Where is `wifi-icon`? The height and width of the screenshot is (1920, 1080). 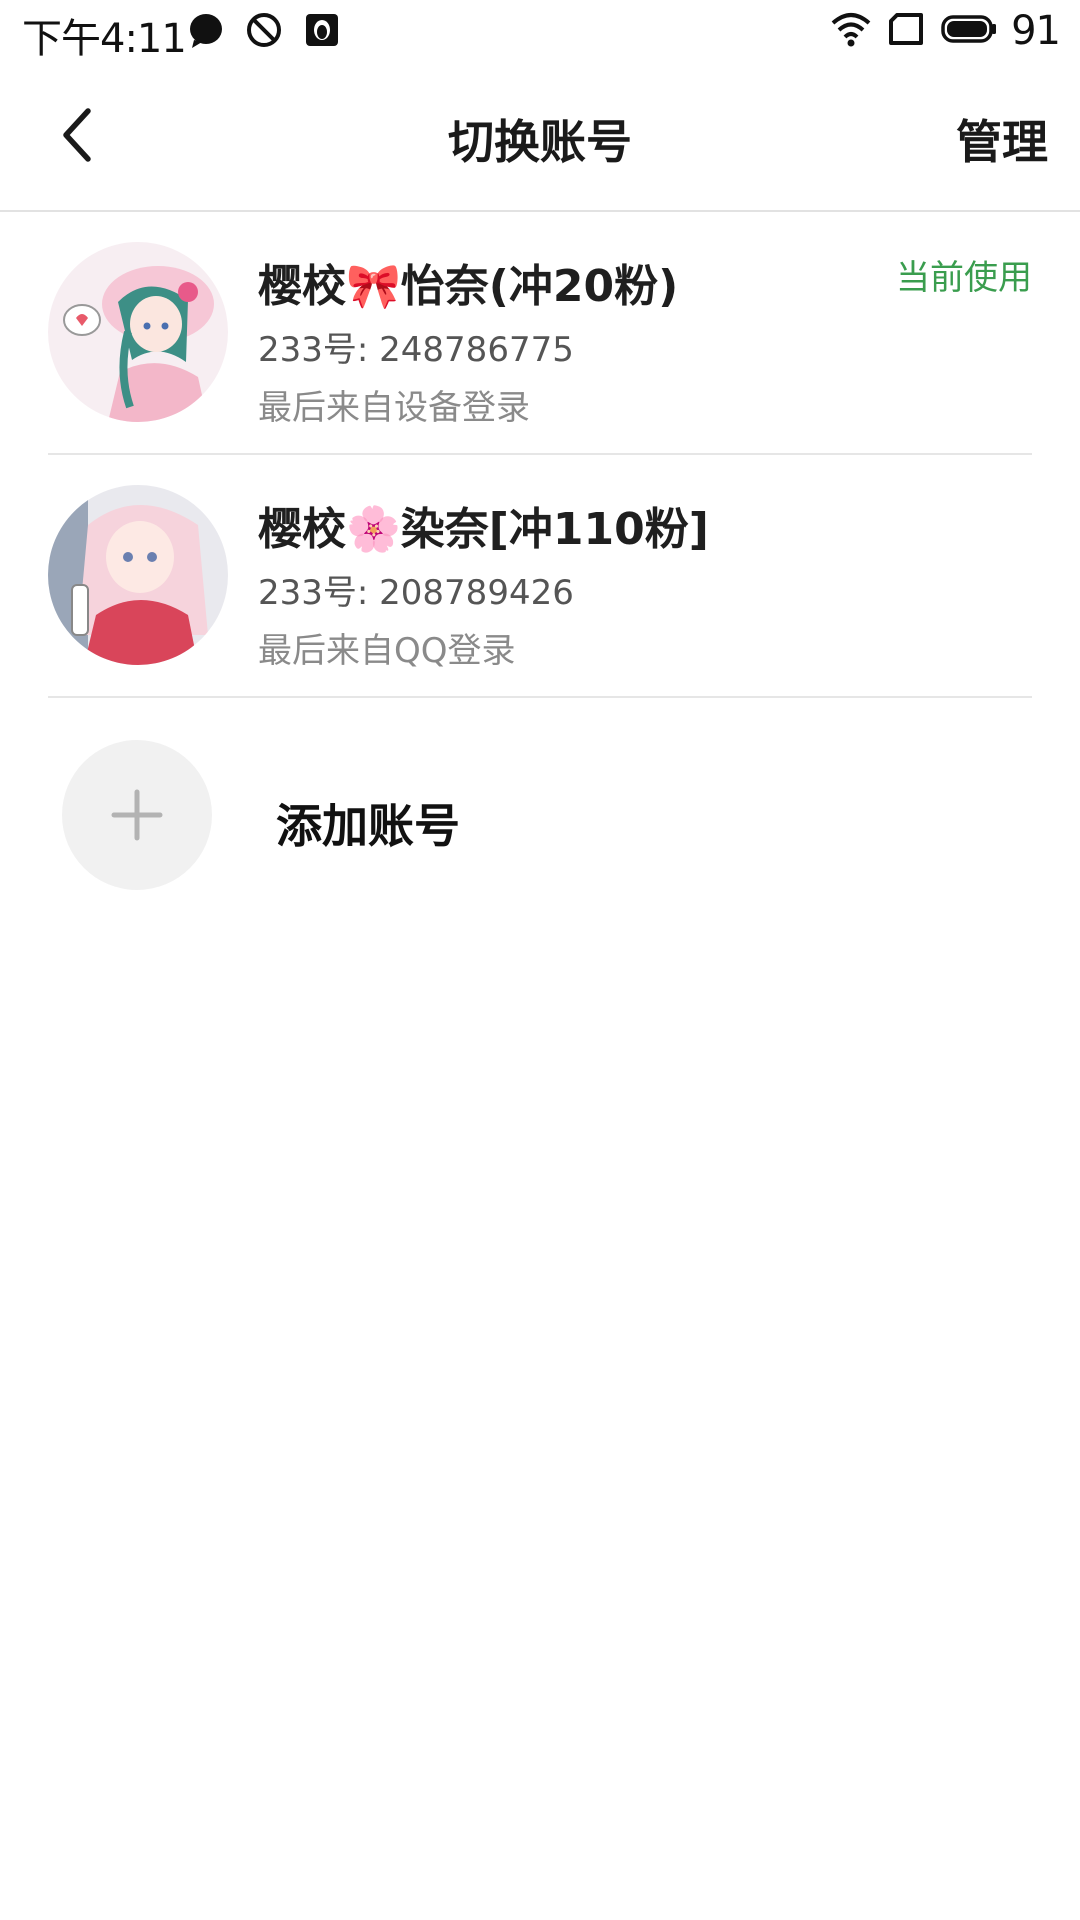 wifi-icon is located at coordinates (851, 31).